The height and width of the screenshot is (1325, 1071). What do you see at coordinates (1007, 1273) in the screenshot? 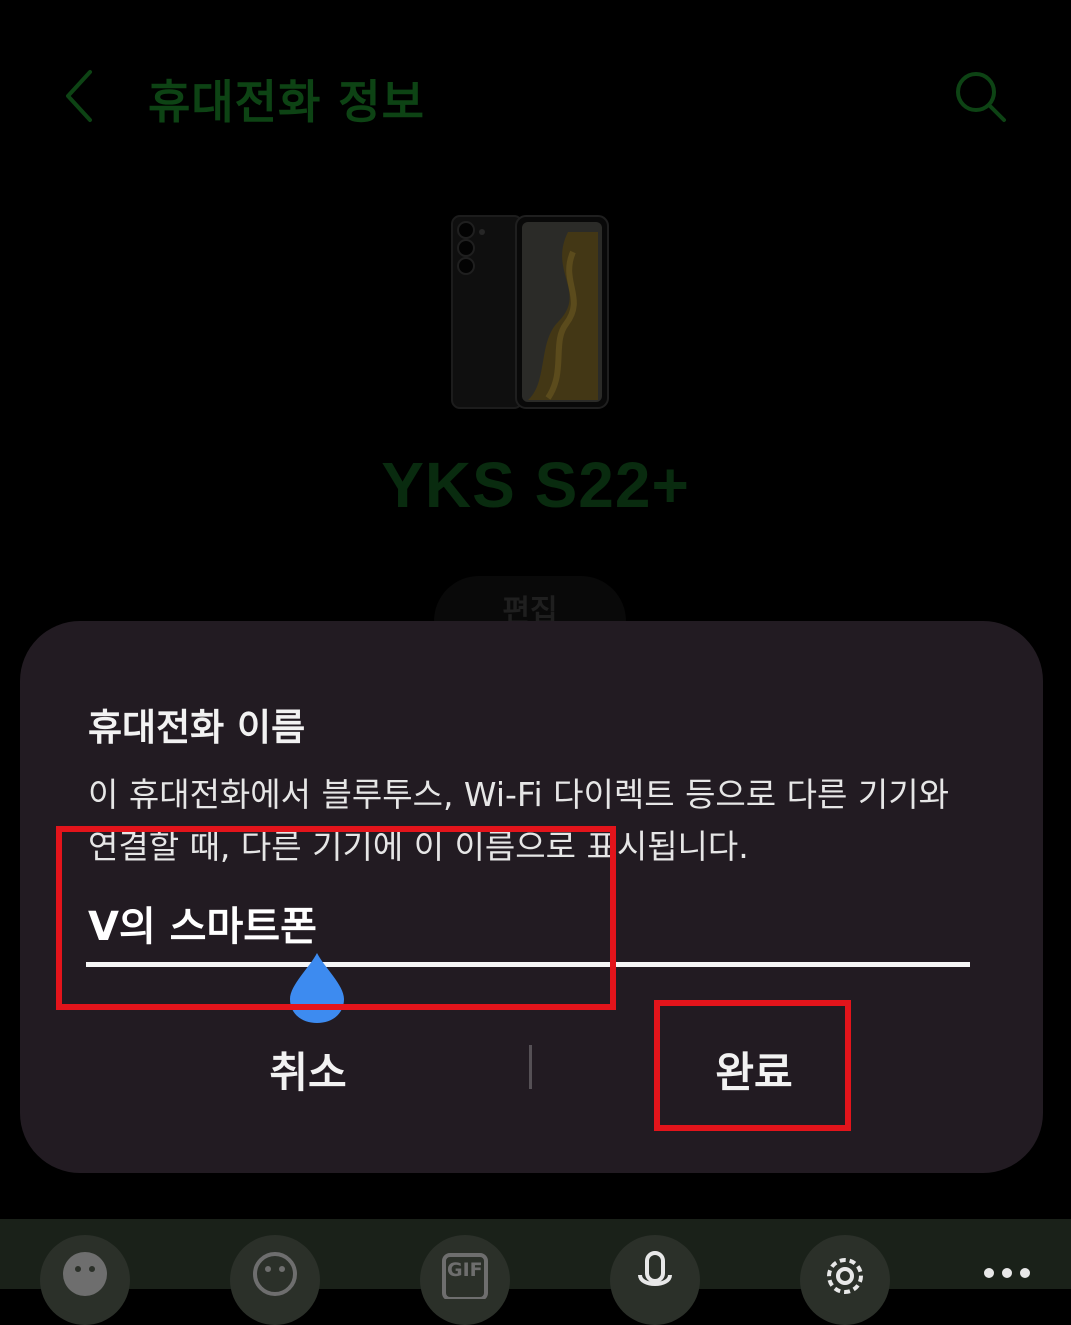
I see `more-icon` at bounding box center [1007, 1273].